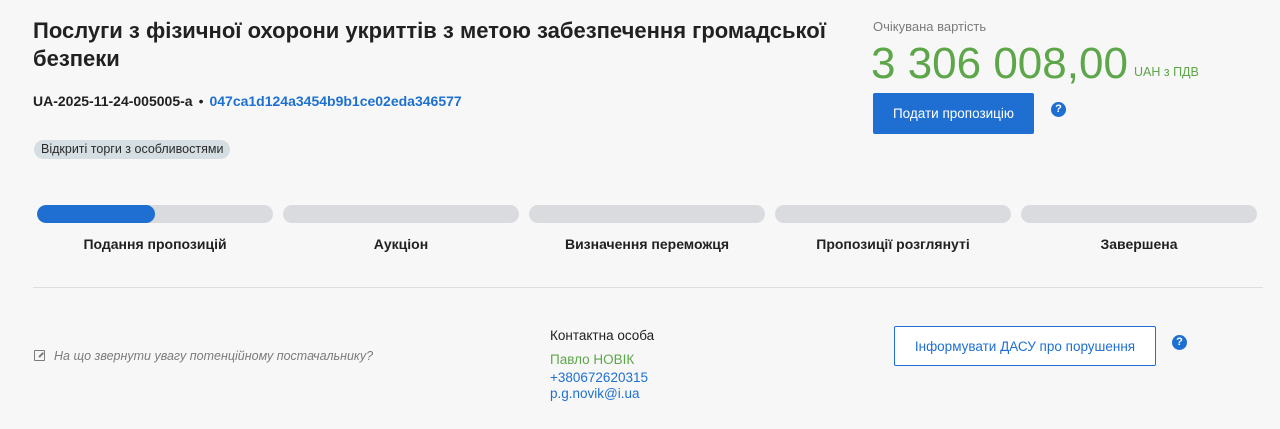 Image resolution: width=1280 pixels, height=429 pixels. What do you see at coordinates (1139, 244) in the screenshot?
I see `stage-label: Завершена` at bounding box center [1139, 244].